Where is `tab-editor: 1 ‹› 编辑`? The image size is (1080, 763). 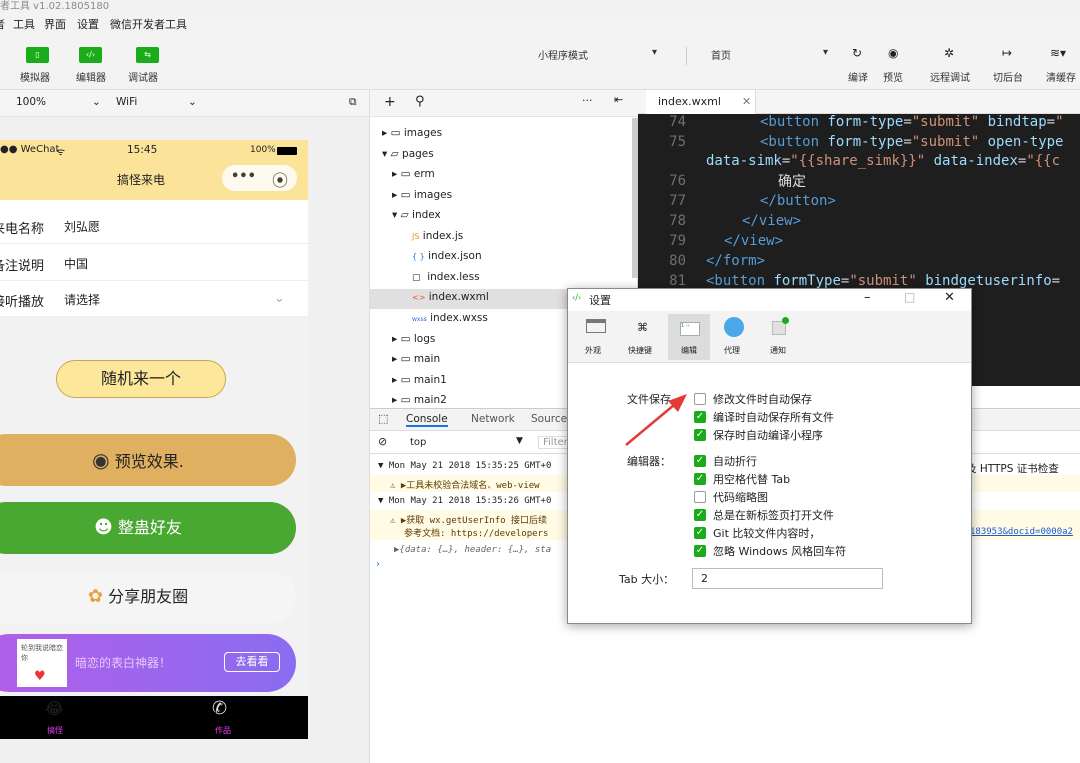
tab-editor: 1 ‹› 编辑 is located at coordinates (689, 337).